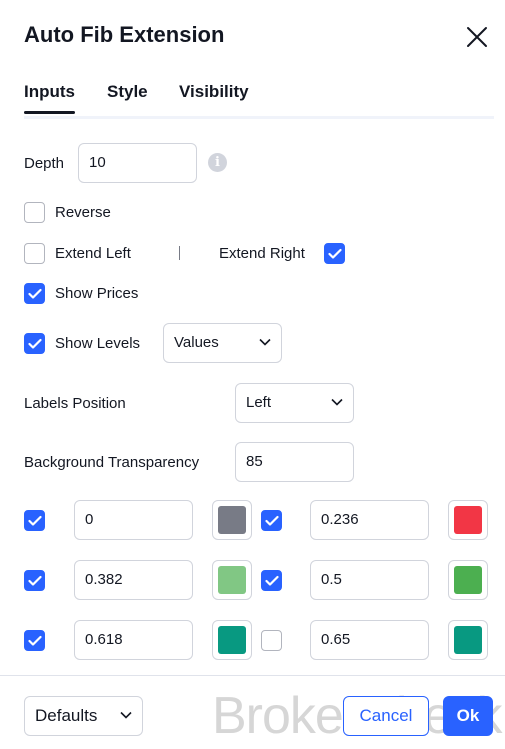 This screenshot has width=505, height=749. Describe the element at coordinates (252, 675) in the screenshot. I see `footer-divider` at that location.